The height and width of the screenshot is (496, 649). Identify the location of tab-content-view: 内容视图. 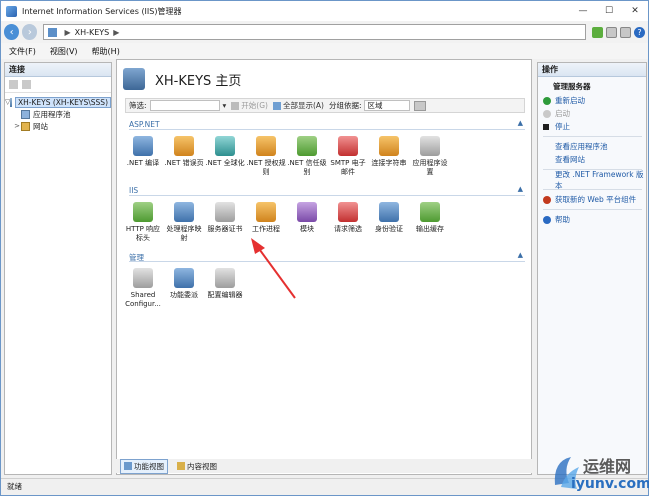
(197, 466).